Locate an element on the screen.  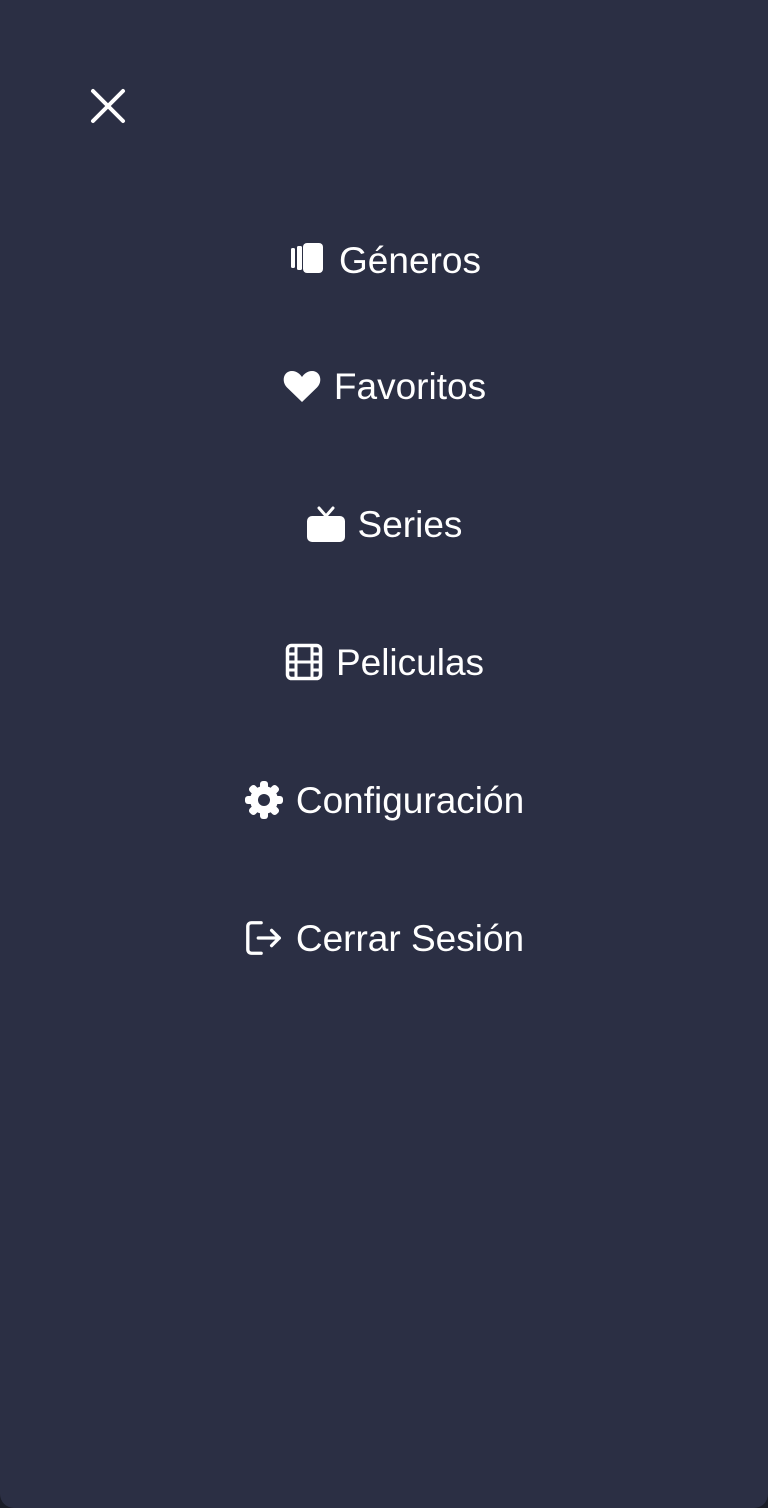
menu-item-generos: Géneros is located at coordinates (384, 260).